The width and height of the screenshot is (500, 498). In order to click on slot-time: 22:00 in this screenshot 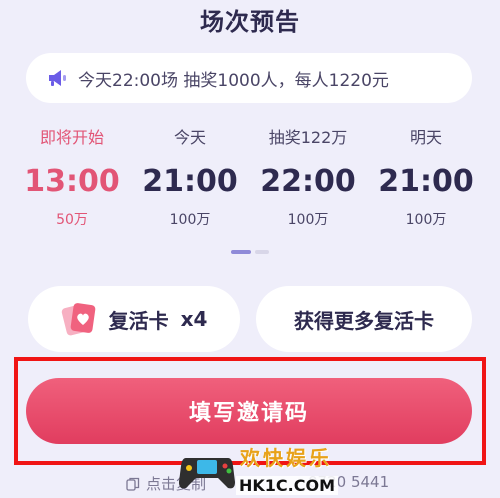, I will do `click(308, 181)`.